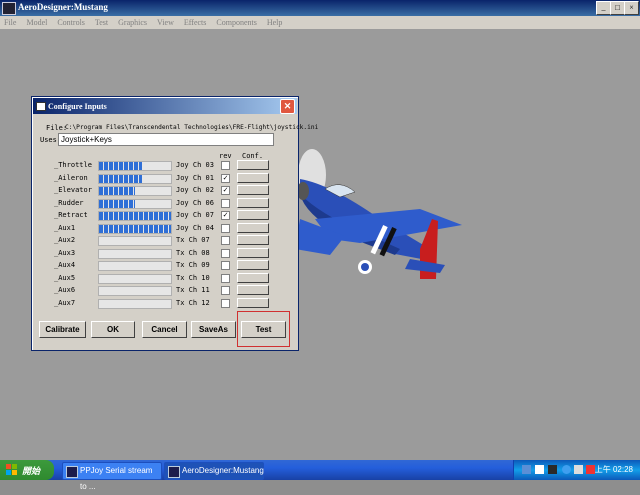  What do you see at coordinates (63, 7) in the screenshot?
I see `app-title: AeroDesigner:Mustang` at bounding box center [63, 7].